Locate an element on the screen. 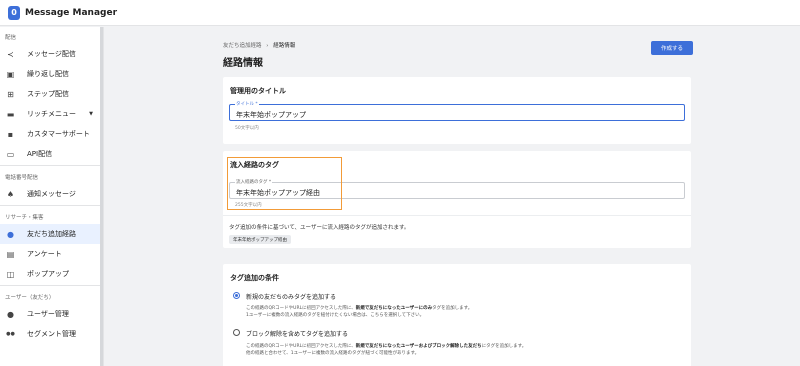  sidebar-item-notification-message: ♠ 通知メッセージ is located at coordinates (51, 194).